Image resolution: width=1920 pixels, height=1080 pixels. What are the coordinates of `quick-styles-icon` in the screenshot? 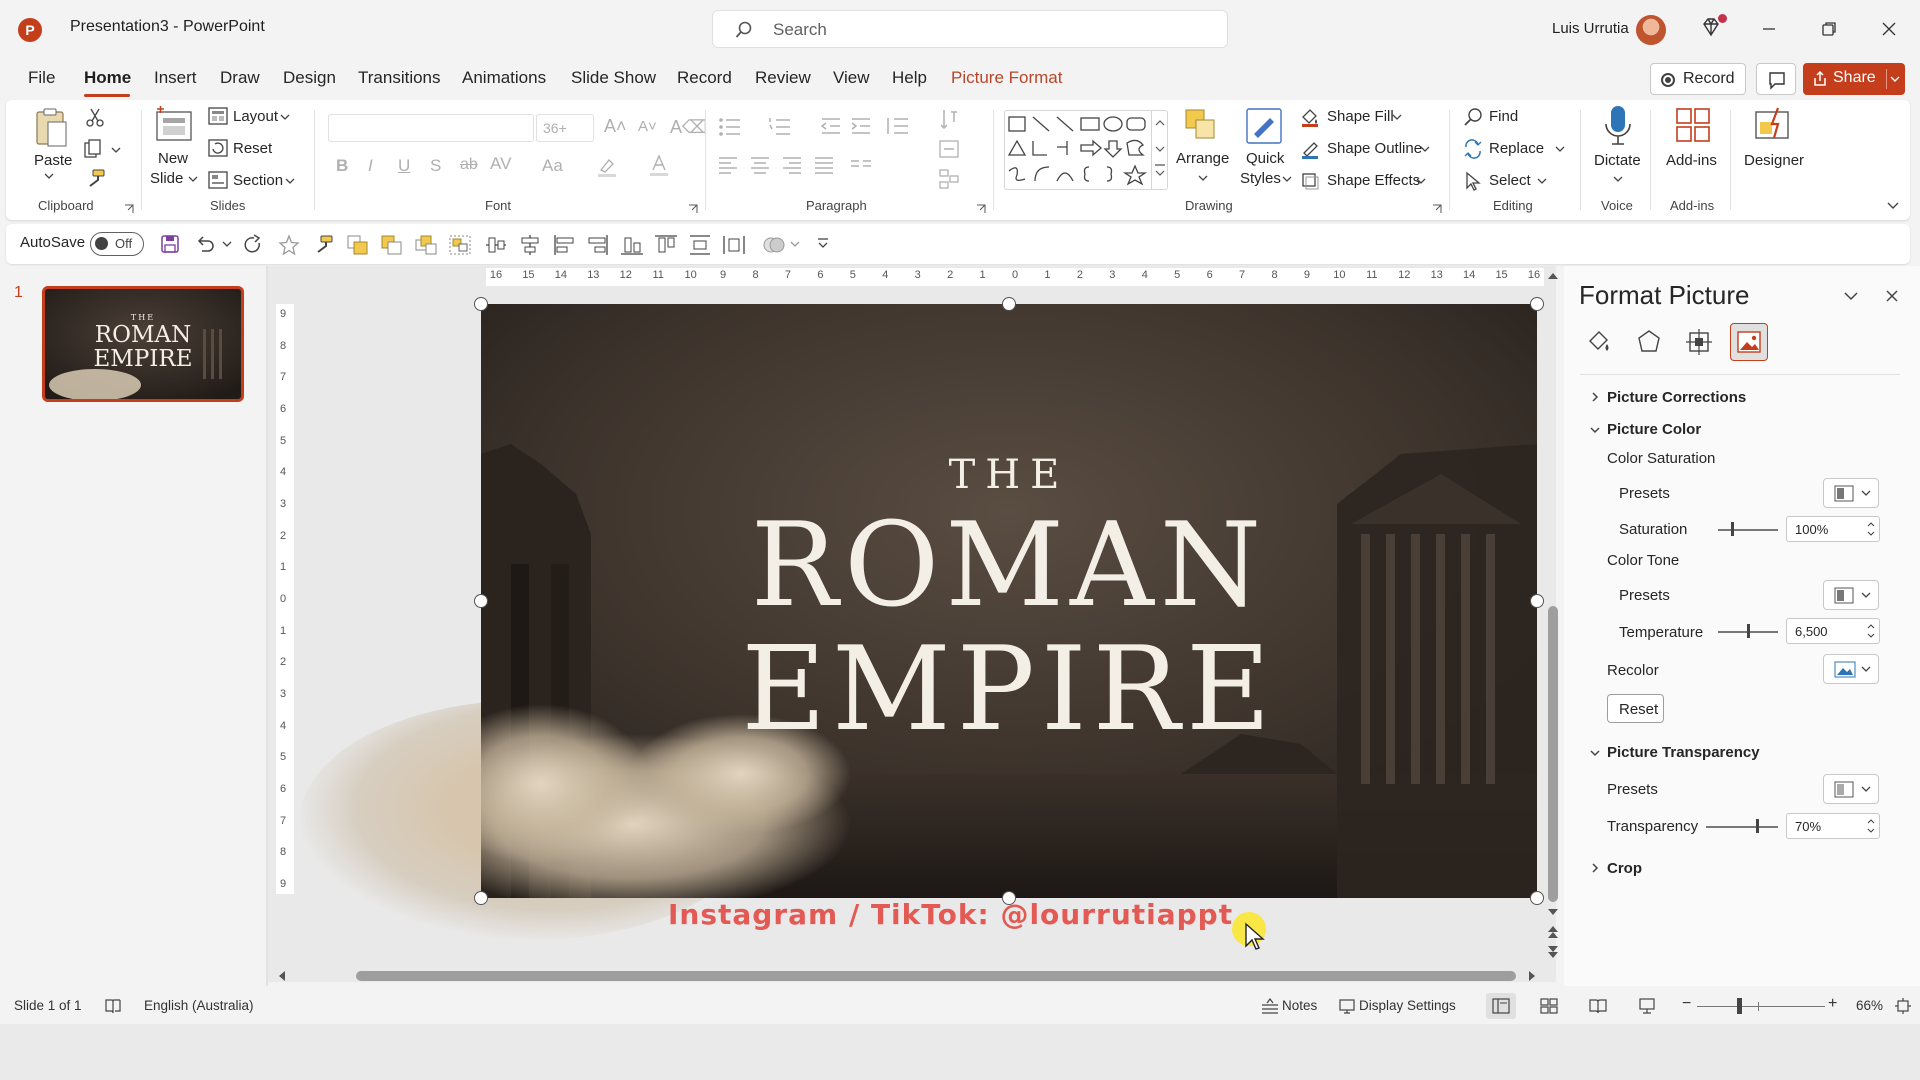 It's located at (1264, 126).